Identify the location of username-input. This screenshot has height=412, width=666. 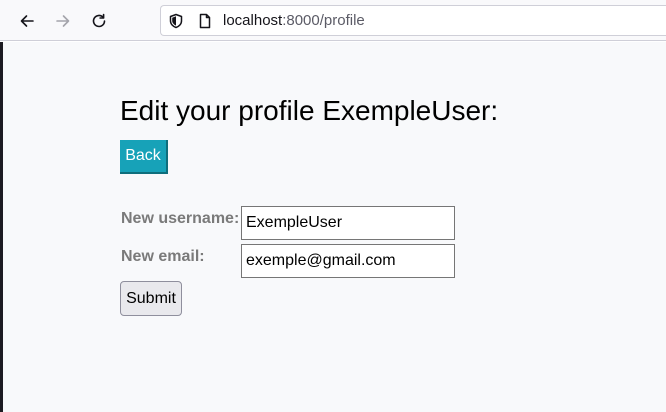
(348, 223).